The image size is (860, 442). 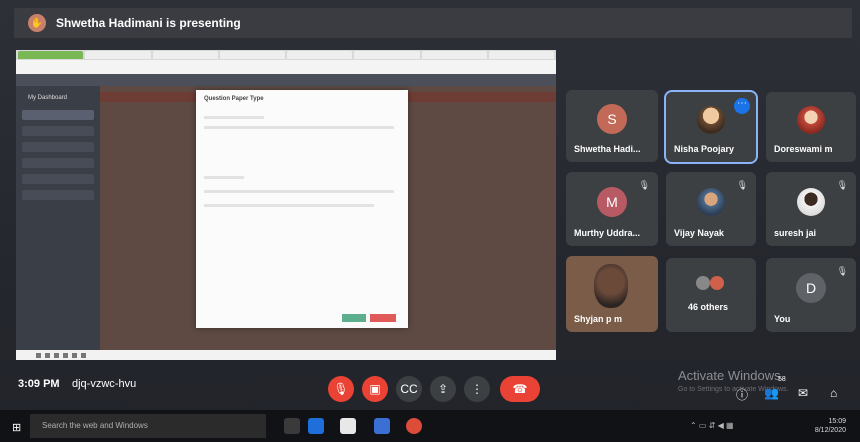 What do you see at coordinates (148, 426) in the screenshot?
I see `taskbar-search: Search the web and Windows` at bounding box center [148, 426].